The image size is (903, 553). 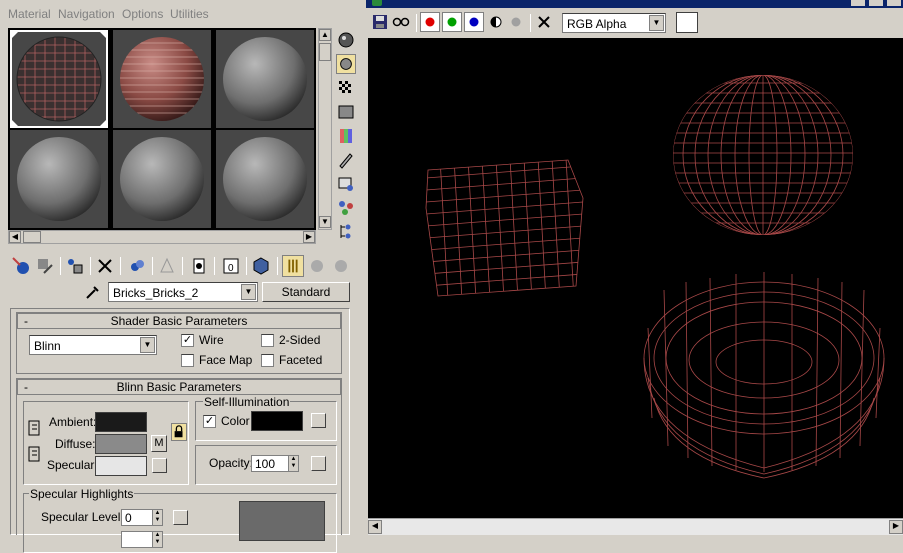 What do you see at coordinates (346, 208) in the screenshot?
I see `select-by-material-icon` at bounding box center [346, 208].